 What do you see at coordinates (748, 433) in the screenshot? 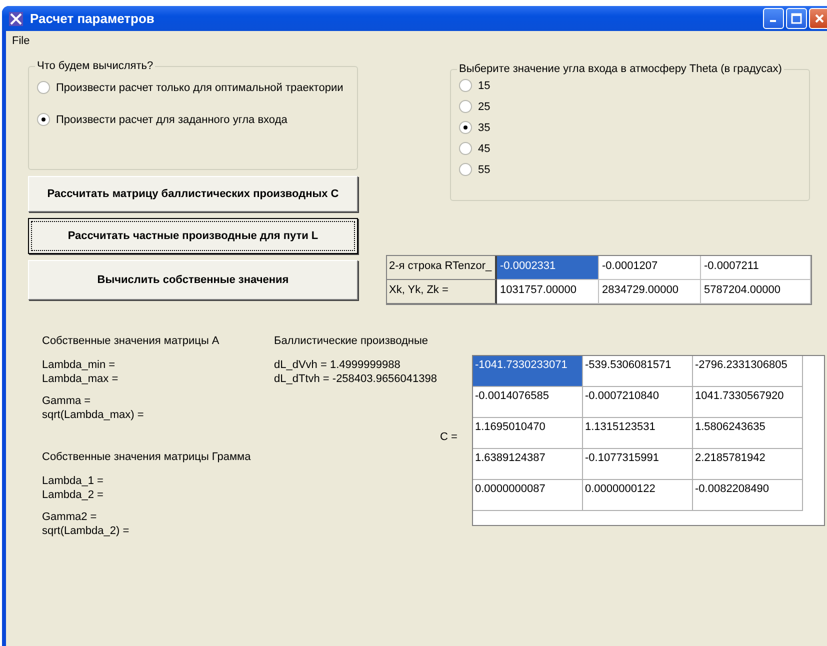
I see `table-cell: 1.5806243635` at bounding box center [748, 433].